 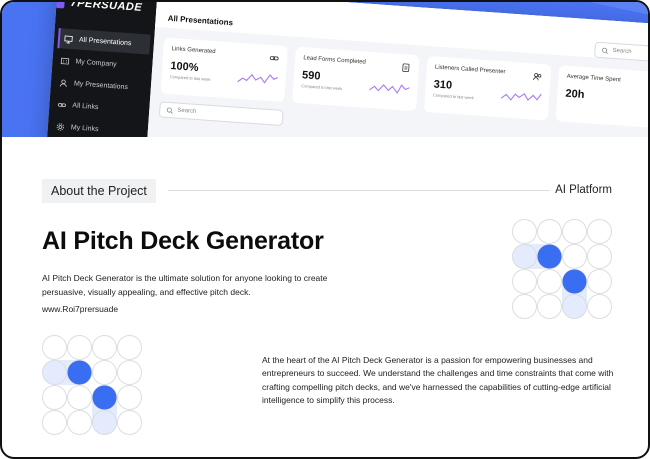 What do you see at coordinates (183, 241) in the screenshot?
I see `project-title: AI Pitch Deck Generator` at bounding box center [183, 241].